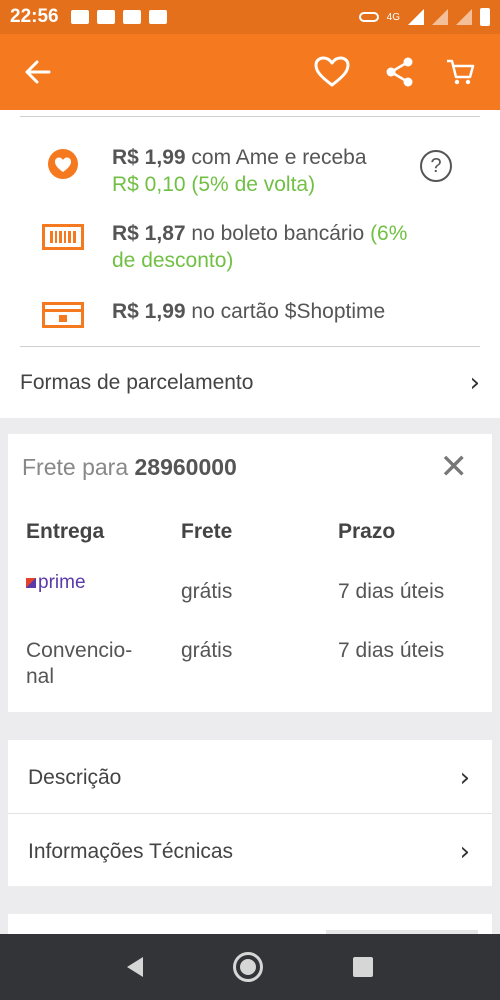 The height and width of the screenshot is (1000, 500). What do you see at coordinates (157, 17) in the screenshot?
I see `app-notification-icon` at bounding box center [157, 17].